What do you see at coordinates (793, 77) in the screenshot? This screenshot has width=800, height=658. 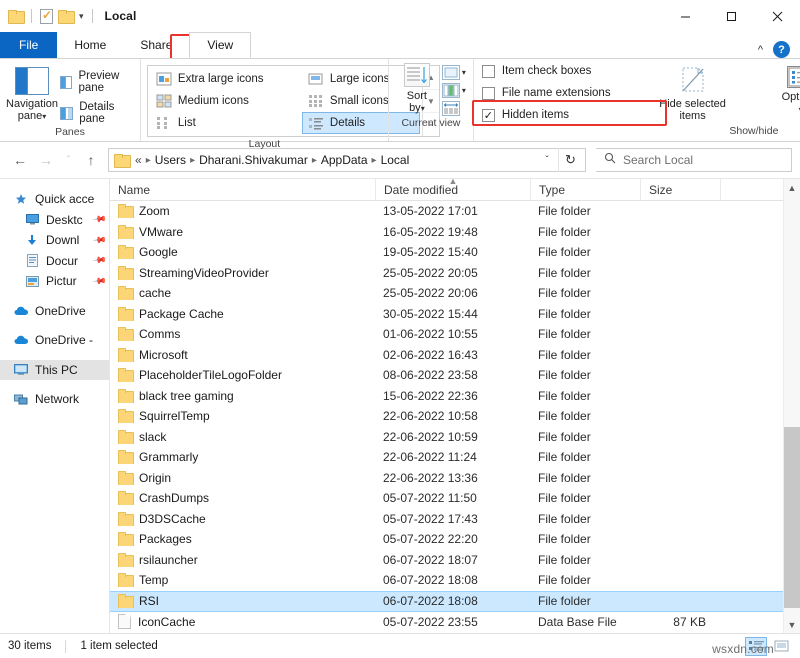 I see `options-icon` at bounding box center [793, 77].